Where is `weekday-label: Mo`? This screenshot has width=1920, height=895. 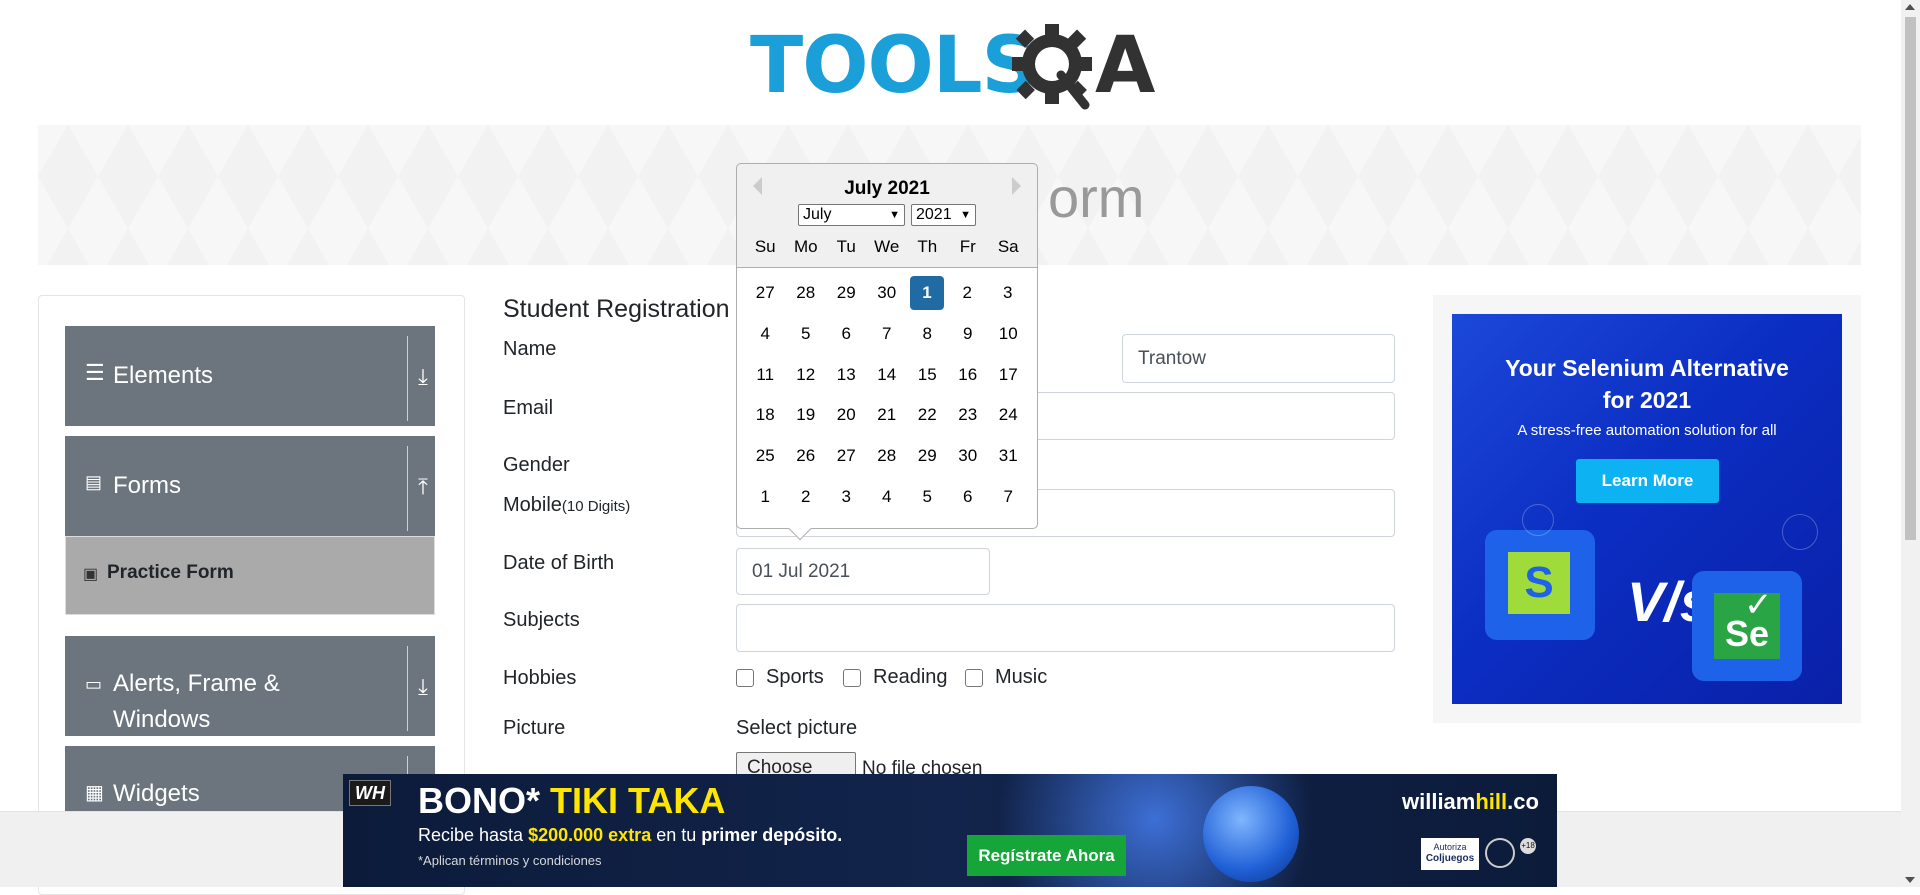
weekday-label: Mo is located at coordinates (805, 246).